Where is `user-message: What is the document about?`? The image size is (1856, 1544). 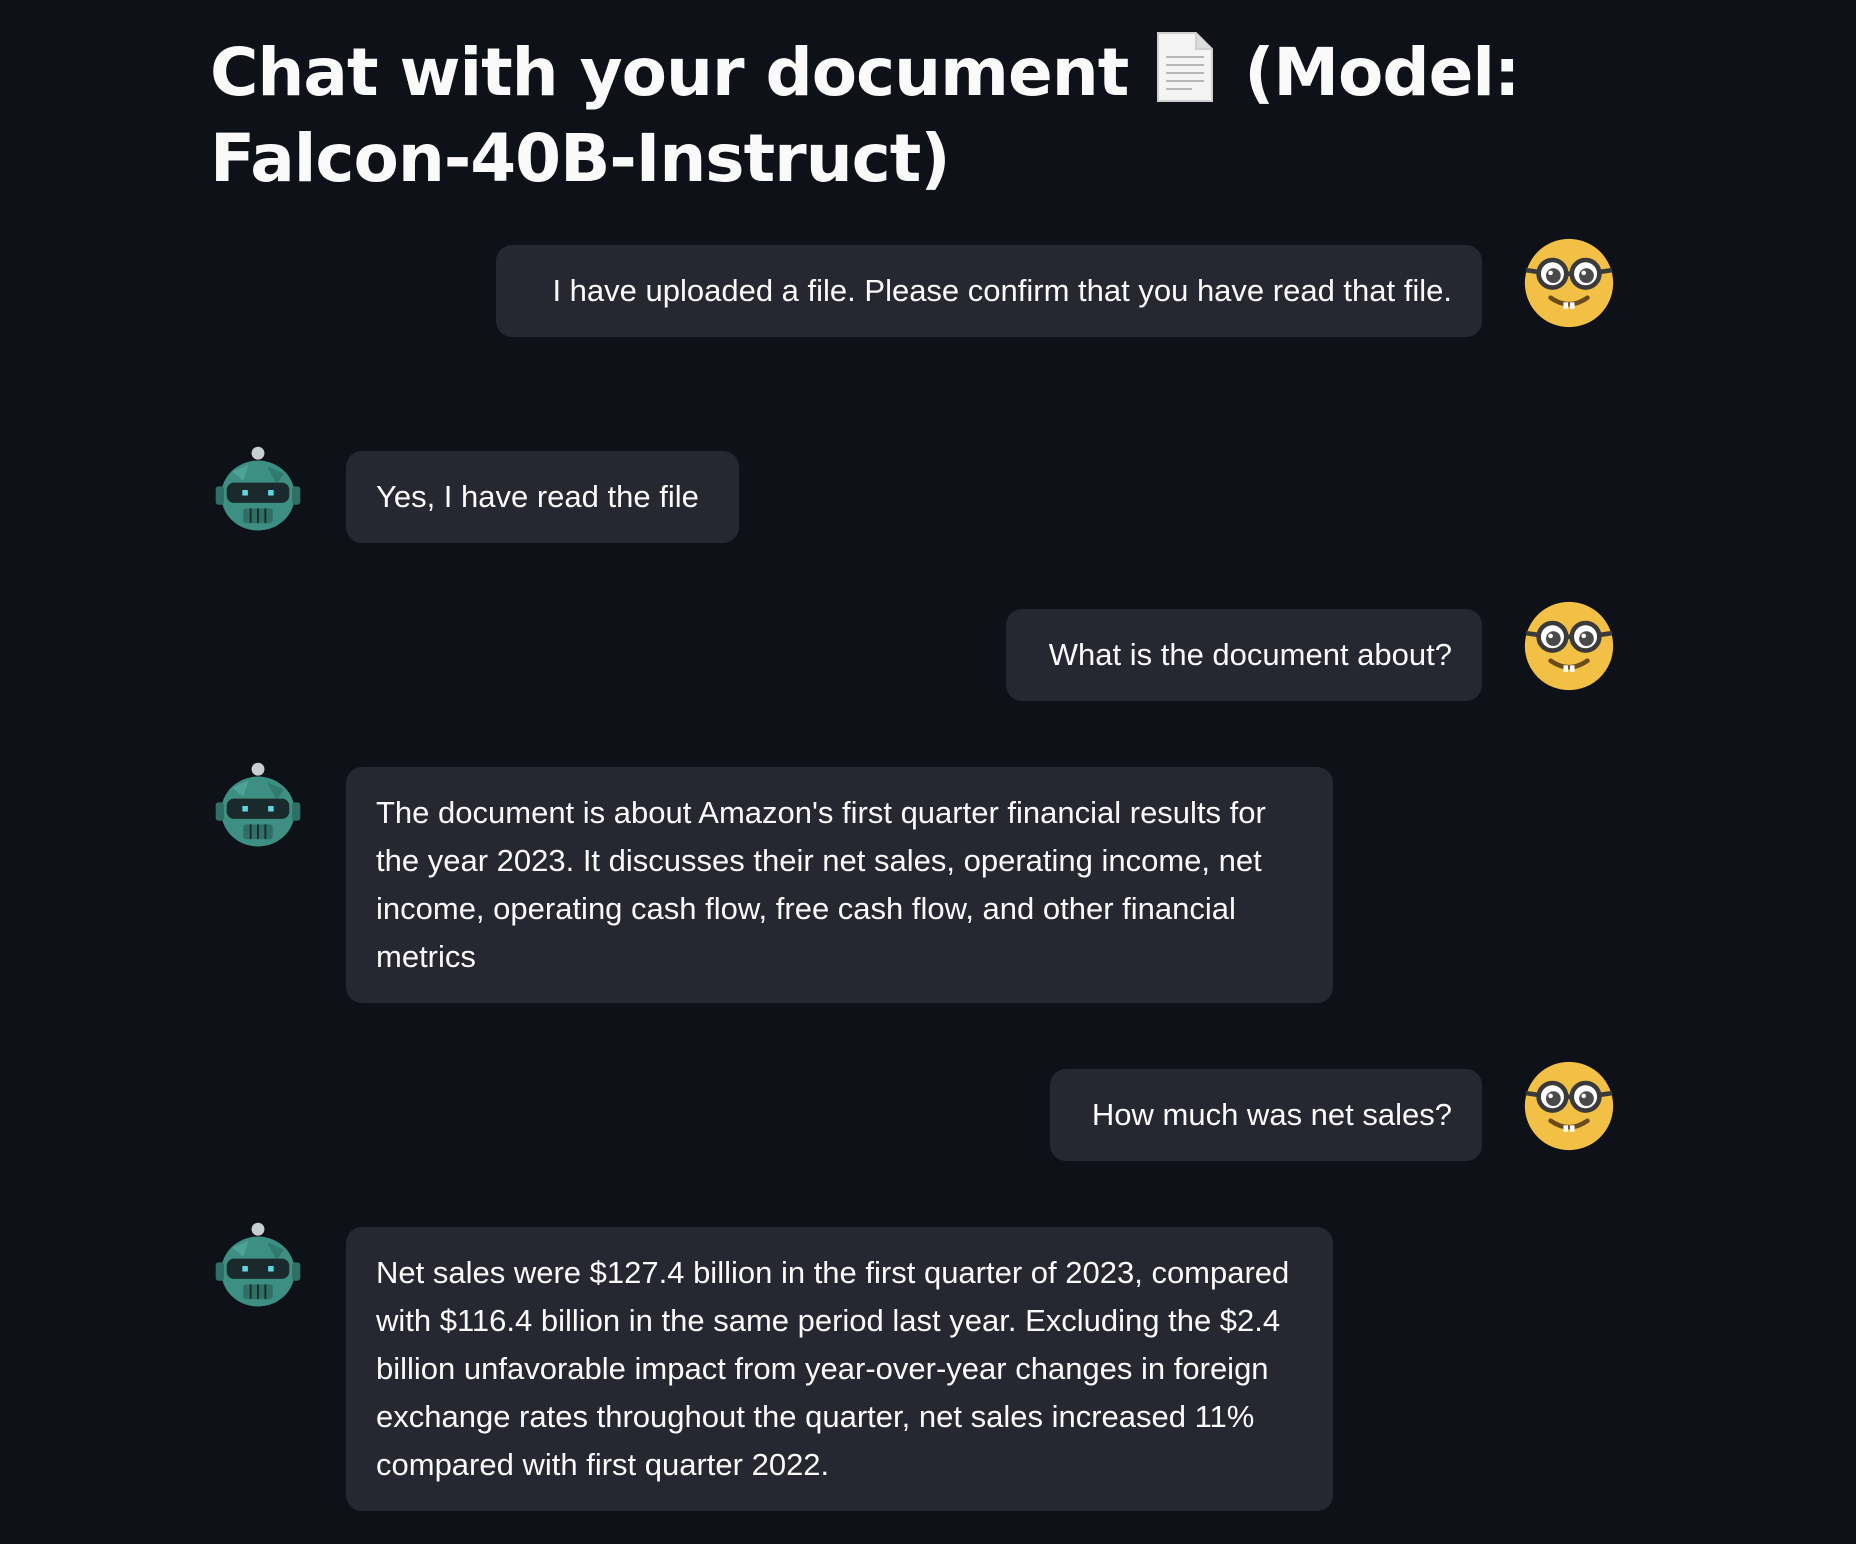 user-message: What is the document about? is located at coordinates (1244, 655).